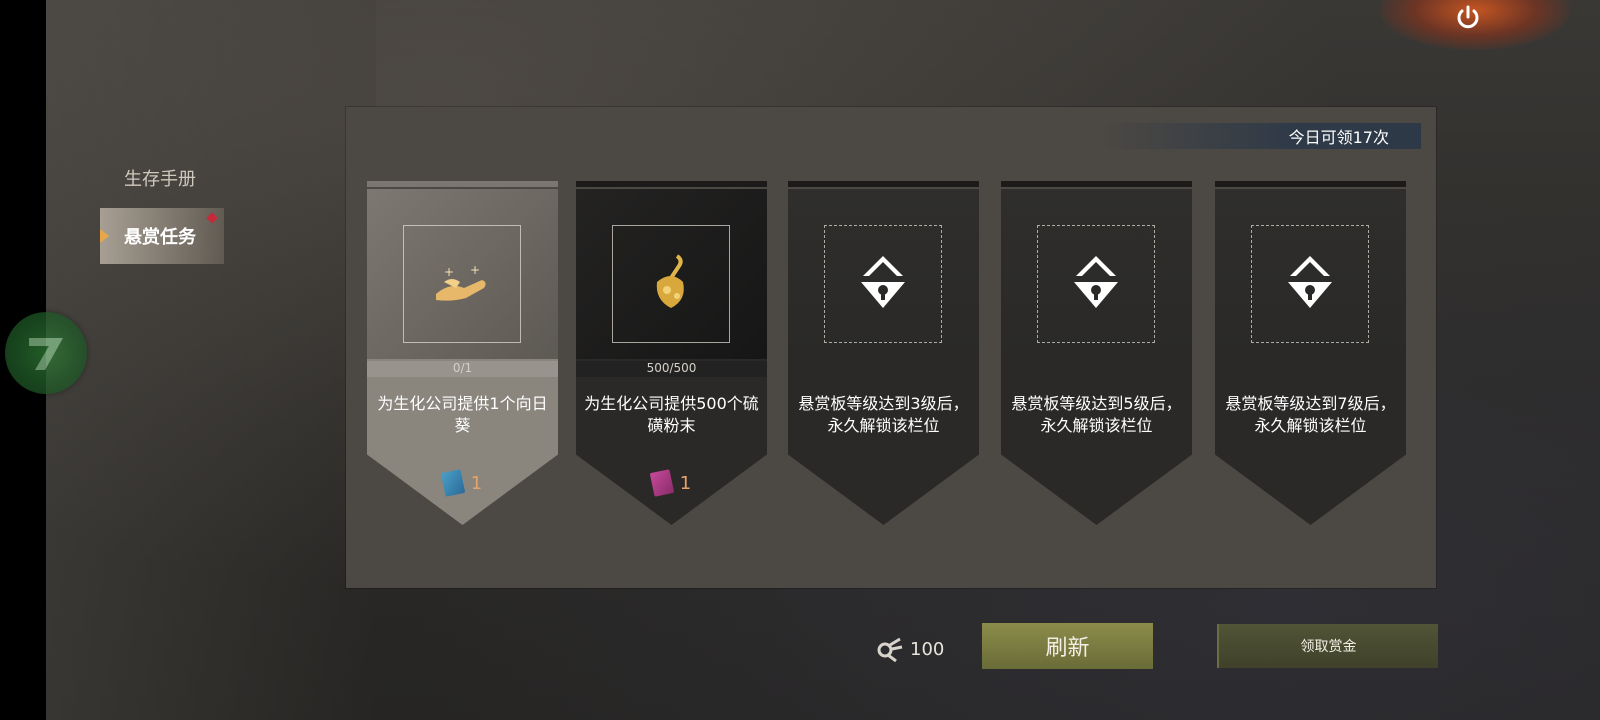 The width and height of the screenshot is (1600, 720). I want to click on locked-bounty-card: 悬赏板等级达到3级后，永久解锁该栏位, so click(883, 356).